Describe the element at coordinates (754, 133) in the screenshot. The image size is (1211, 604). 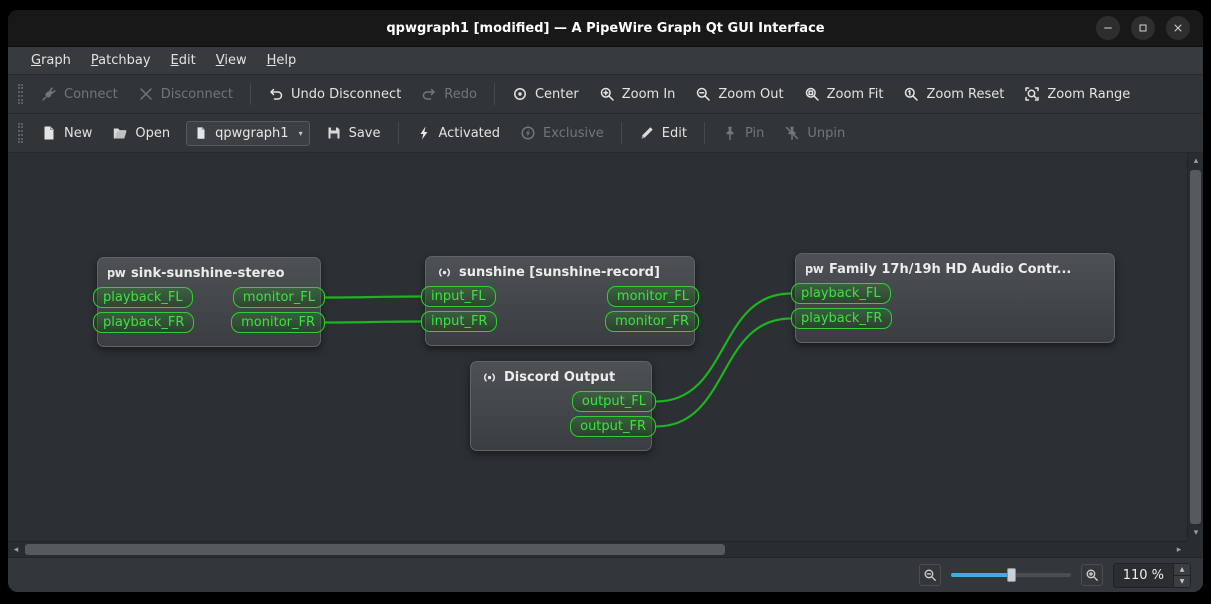
I see `button-label: Pin` at that location.